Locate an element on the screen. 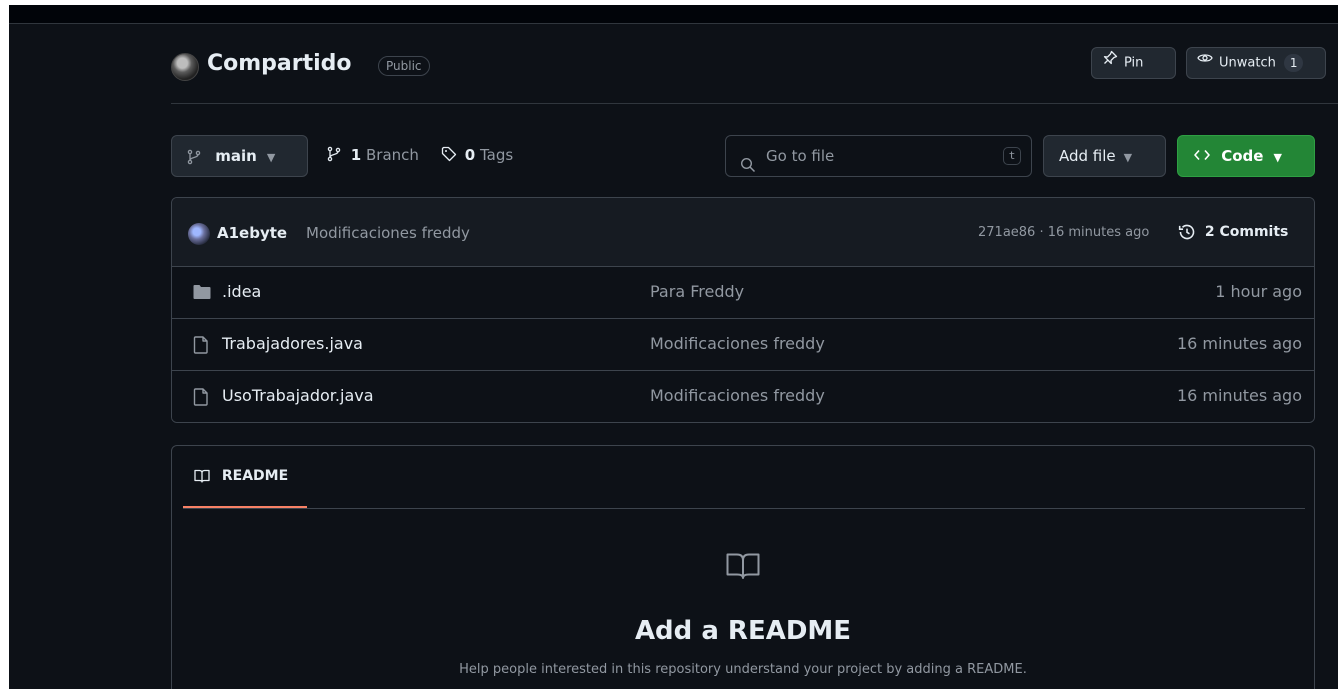 Image resolution: width=1338 pixels, height=689 pixels. add-file-label: Add file is located at coordinates (1087, 156).